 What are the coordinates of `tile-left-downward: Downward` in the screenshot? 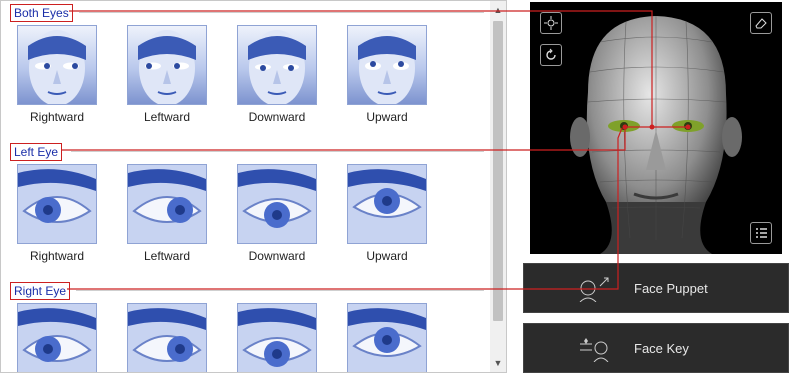 It's located at (277, 213).